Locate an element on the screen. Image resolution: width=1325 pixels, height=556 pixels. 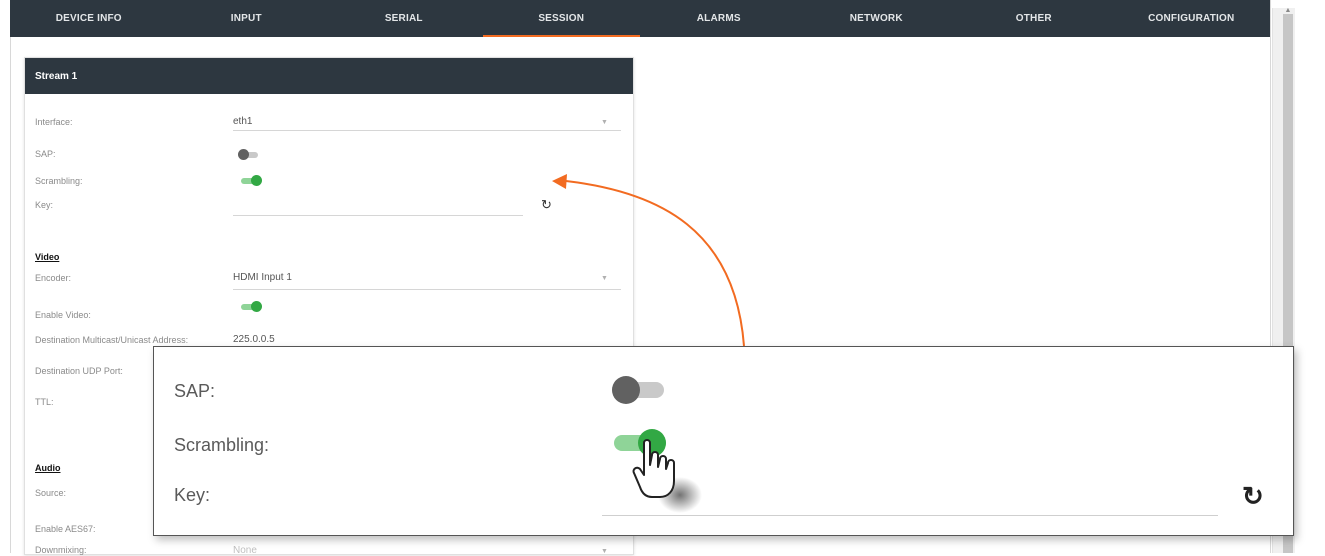
callout-scrambling-label: Scrambling: is located at coordinates (222, 445).